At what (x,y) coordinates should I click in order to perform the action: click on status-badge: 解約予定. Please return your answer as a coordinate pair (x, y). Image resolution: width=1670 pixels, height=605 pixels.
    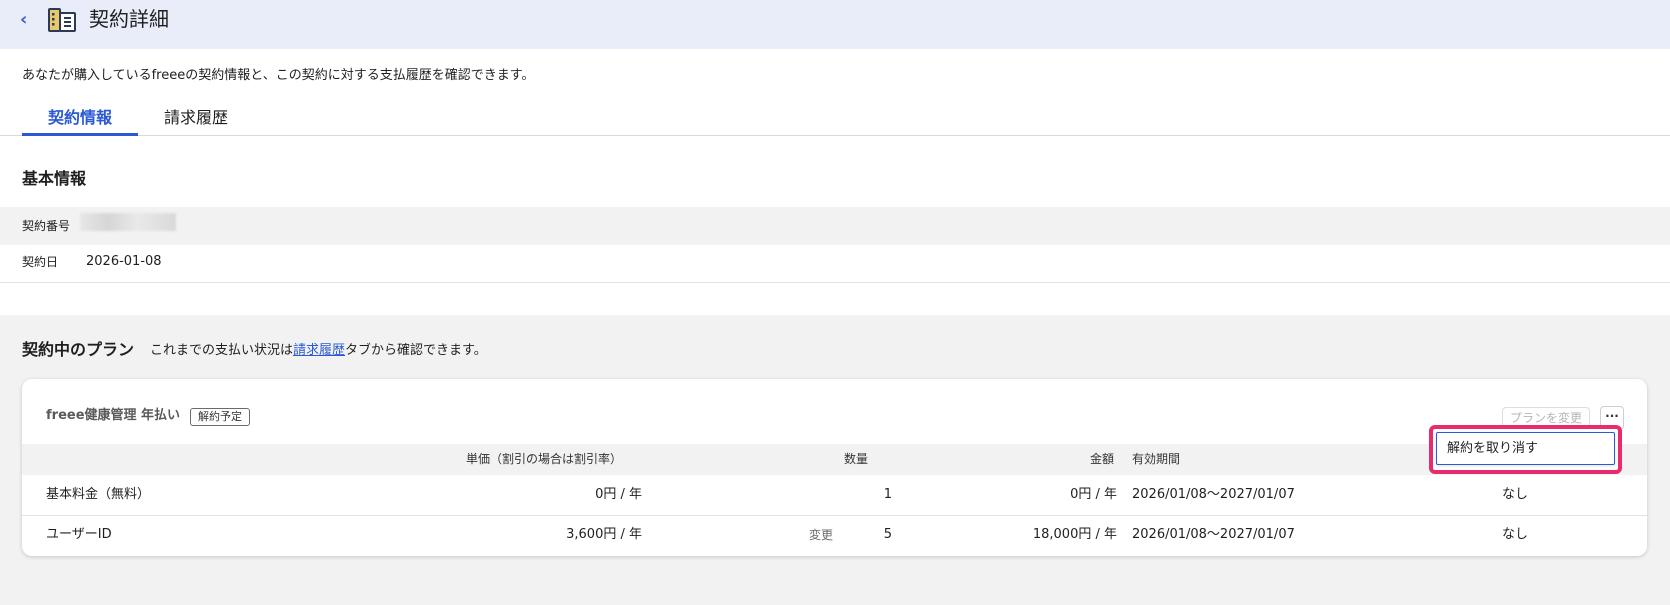
    Looking at the image, I should click on (220, 417).